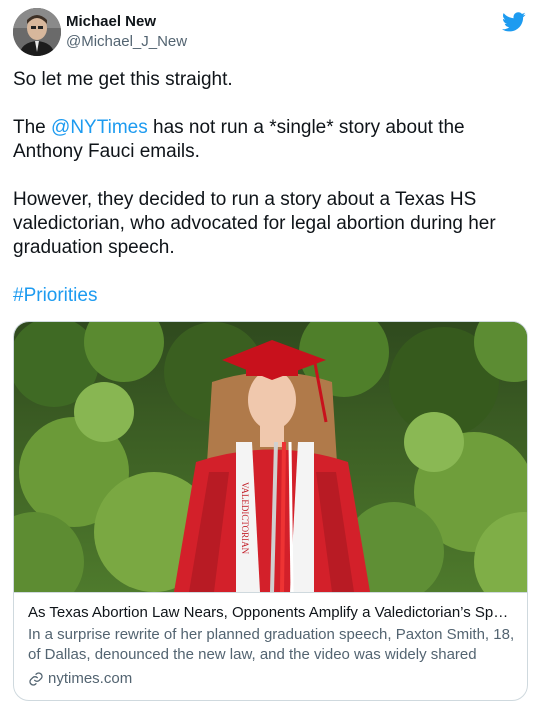 The height and width of the screenshot is (704, 541). Describe the element at coordinates (245, 518) in the screenshot. I see `svg-text: VALEDICTORIAN` at that location.